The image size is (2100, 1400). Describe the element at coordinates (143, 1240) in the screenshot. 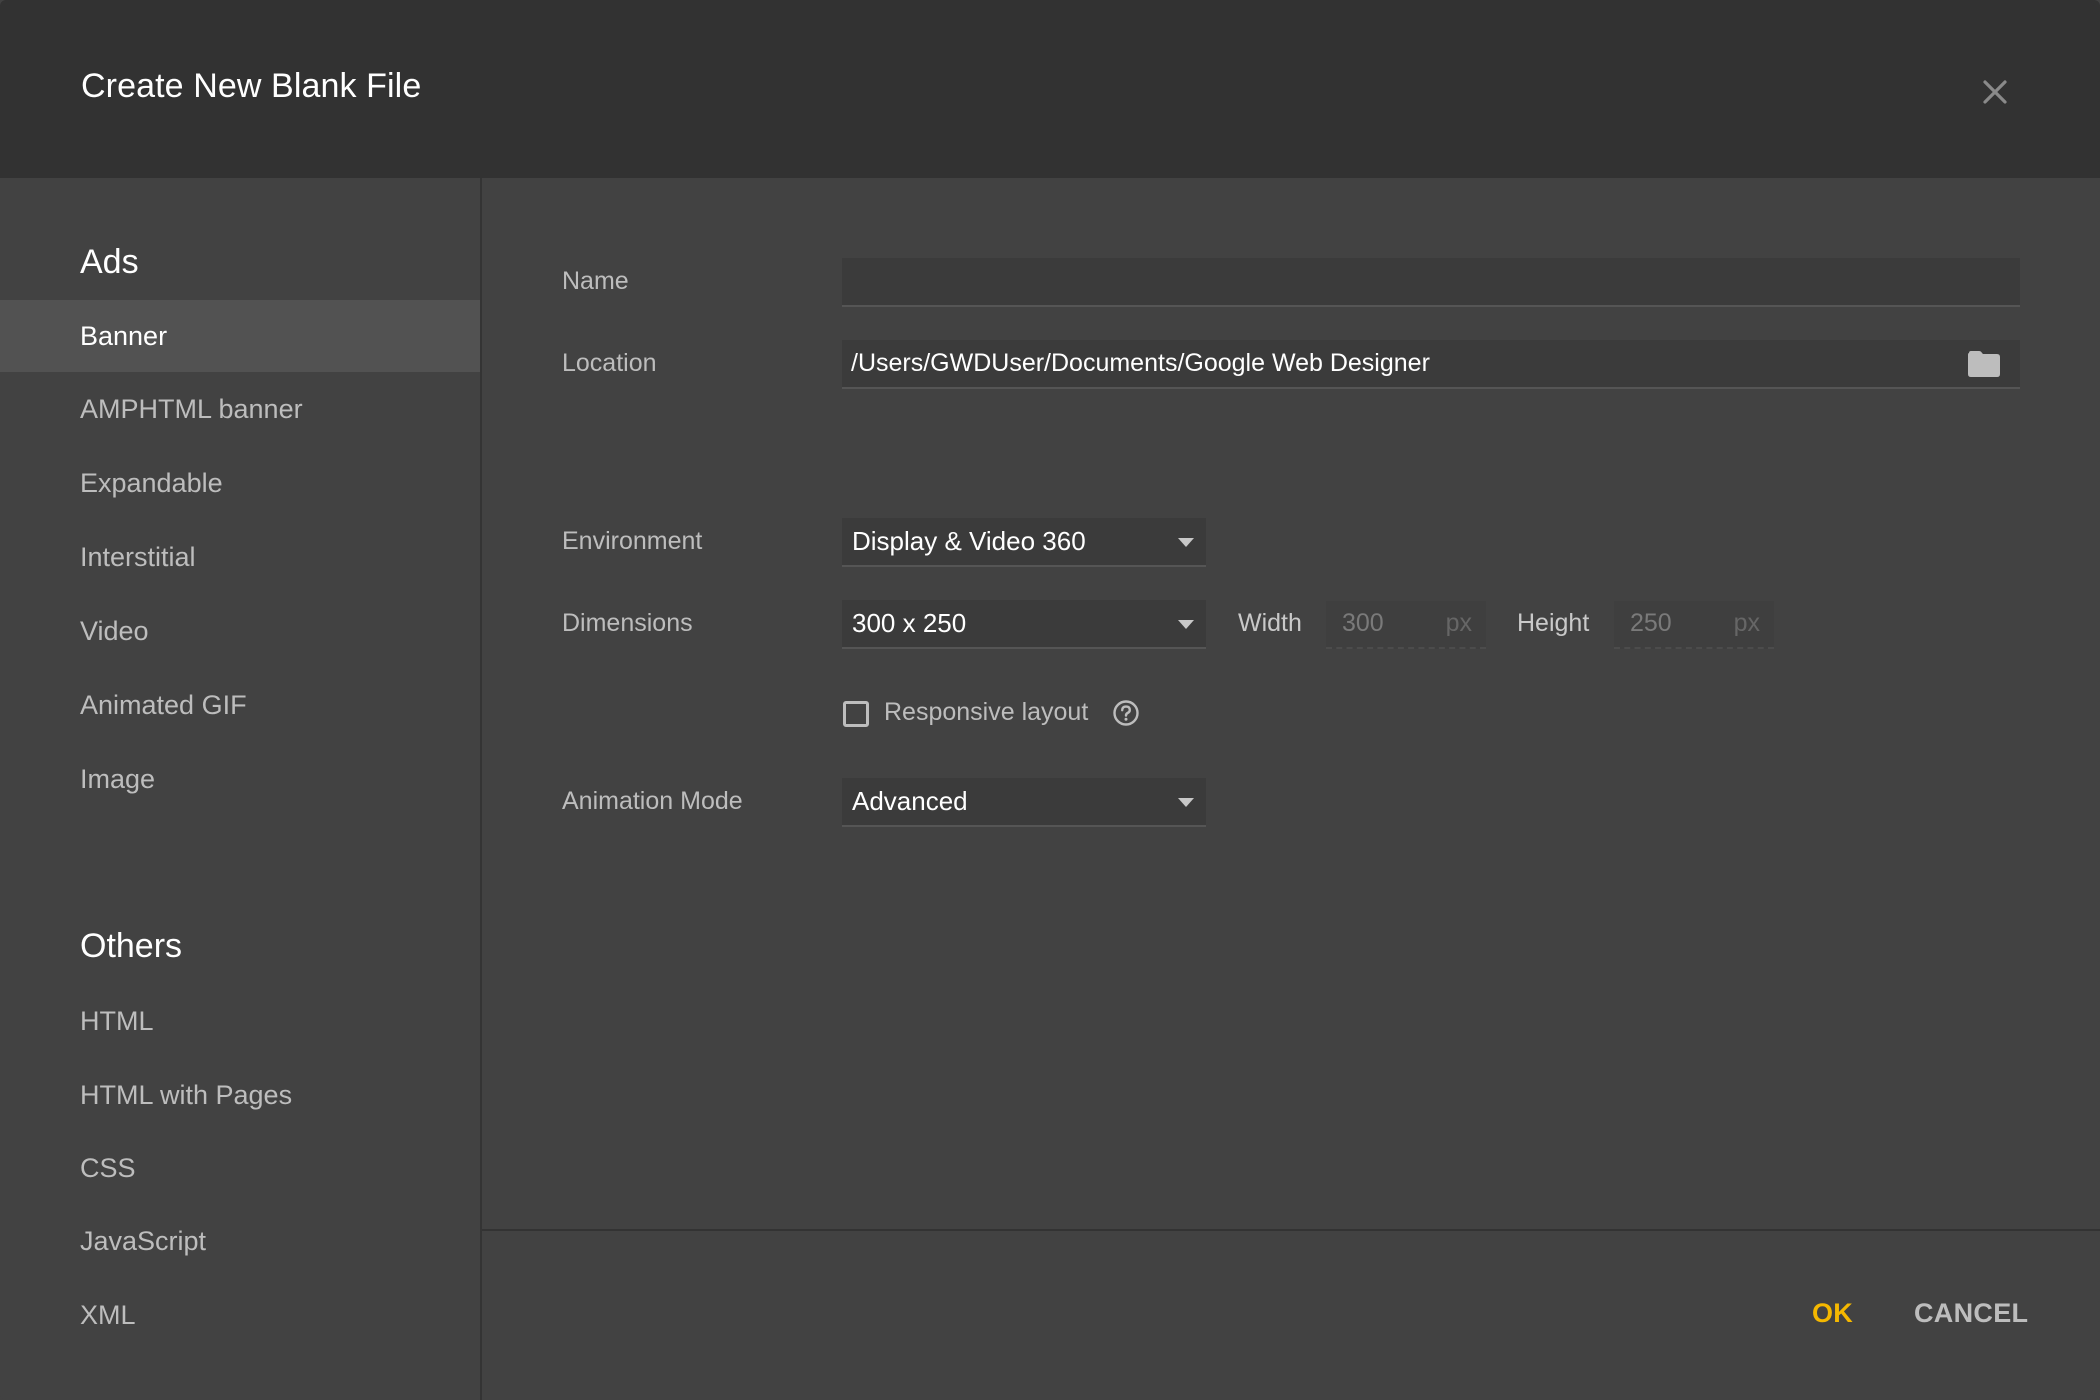

I see `sidebar-item-label: JavaScript` at that location.